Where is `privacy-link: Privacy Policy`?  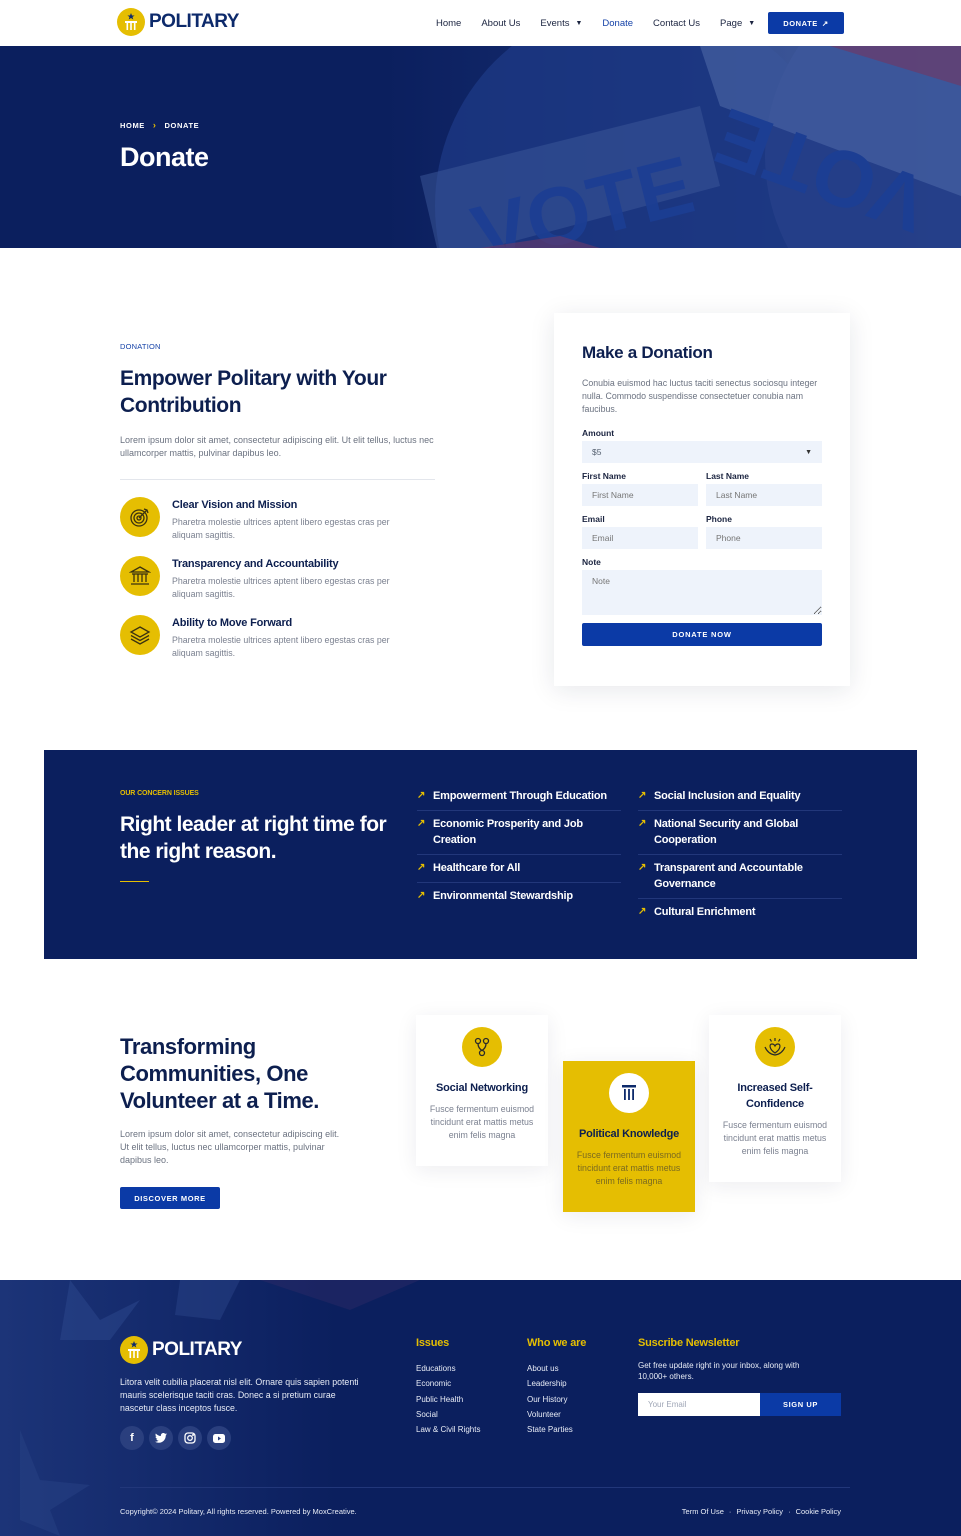 privacy-link: Privacy Policy is located at coordinates (759, 1511).